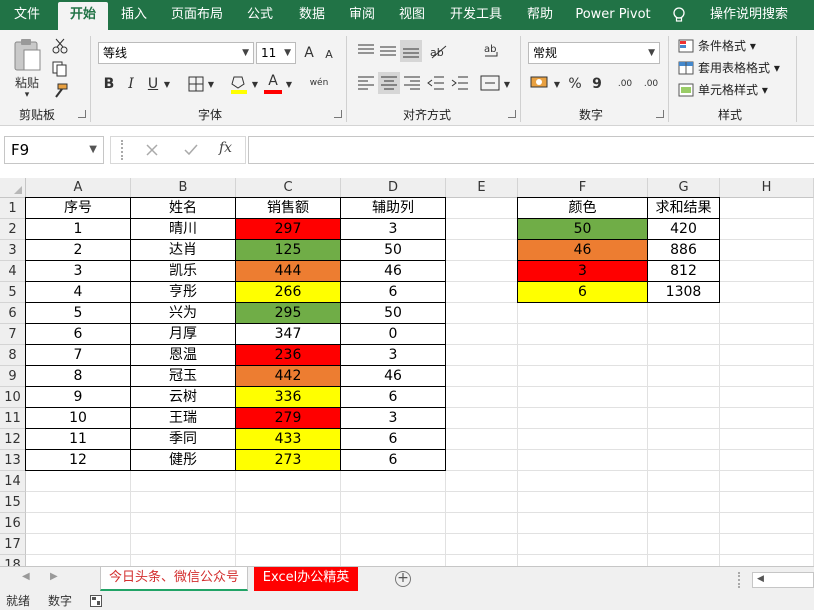  I want to click on sales-cell: 433, so click(288, 439).